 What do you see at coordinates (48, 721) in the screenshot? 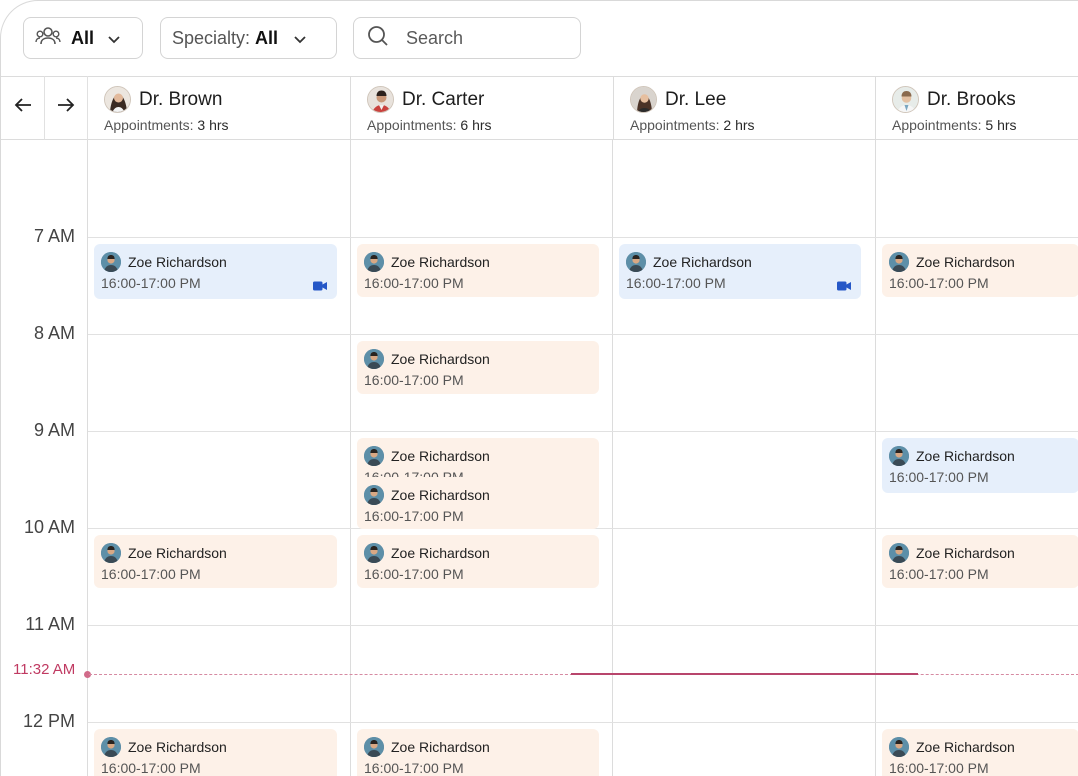
I see `time-label: 12 PM` at bounding box center [48, 721].